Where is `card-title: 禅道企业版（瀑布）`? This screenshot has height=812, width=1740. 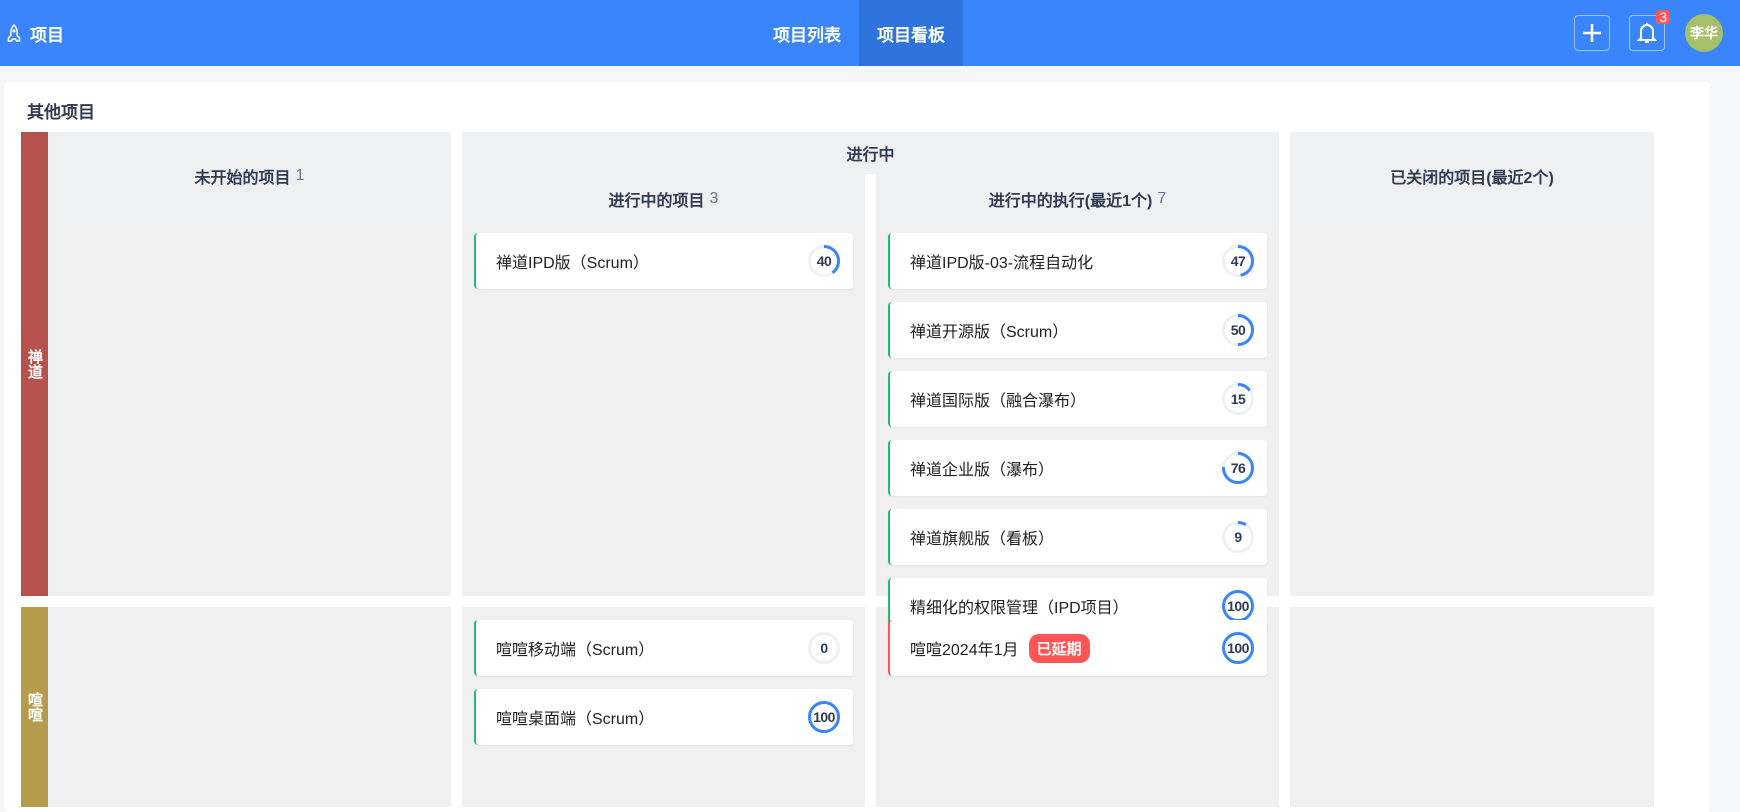
card-title: 禅道企业版（瀑布） is located at coordinates (982, 470).